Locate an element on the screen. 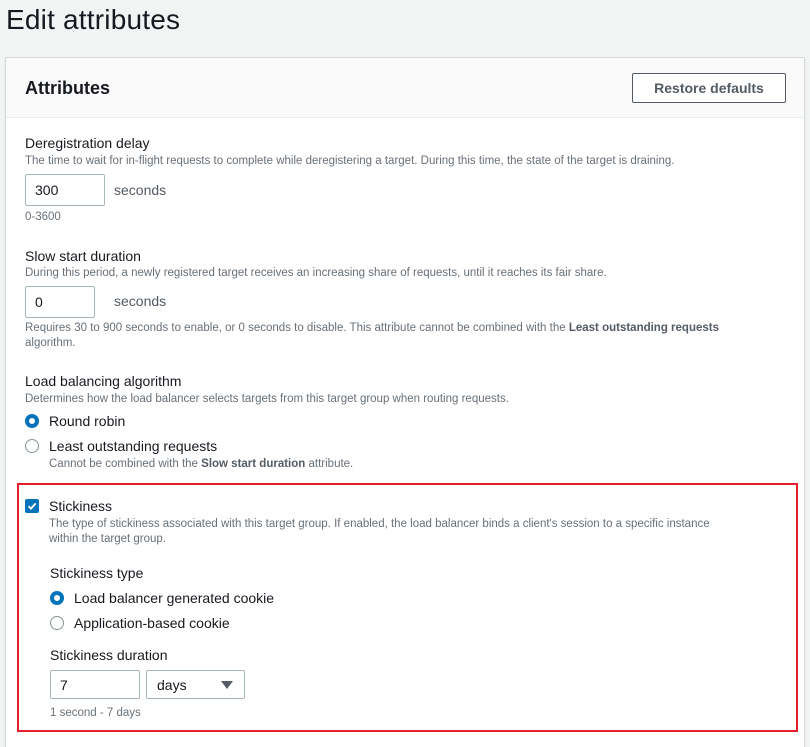  slow-start-label: Slow start duration is located at coordinates (83, 256).